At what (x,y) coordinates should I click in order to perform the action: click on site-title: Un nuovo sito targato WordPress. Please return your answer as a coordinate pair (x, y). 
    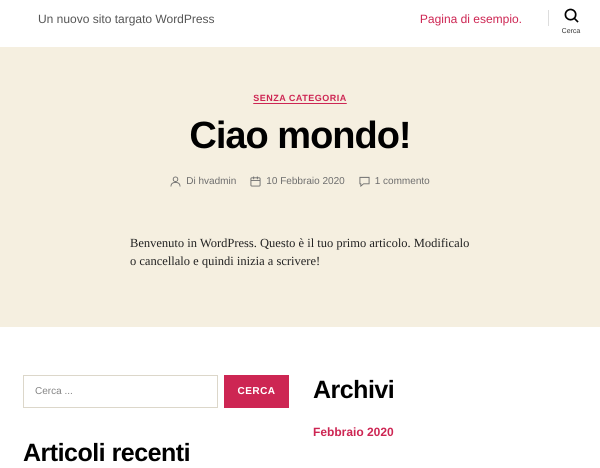
    Looking at the image, I should click on (126, 19).